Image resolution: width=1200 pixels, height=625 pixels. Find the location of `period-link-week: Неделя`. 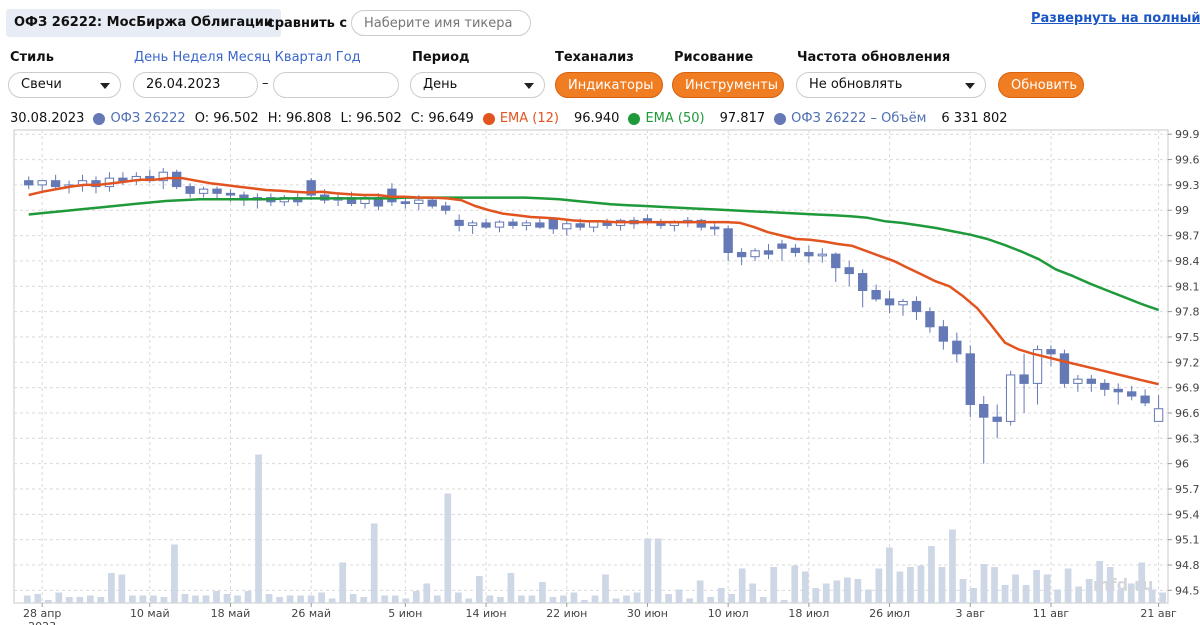

period-link-week: Неделя is located at coordinates (197, 57).